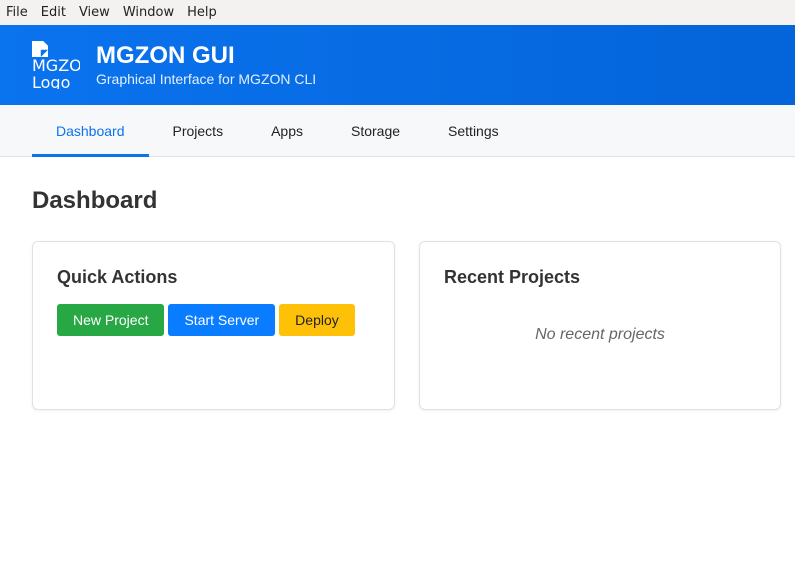 The image size is (795, 576). Describe the element at coordinates (473, 130) in the screenshot. I see `tab-settings: Settings` at that location.